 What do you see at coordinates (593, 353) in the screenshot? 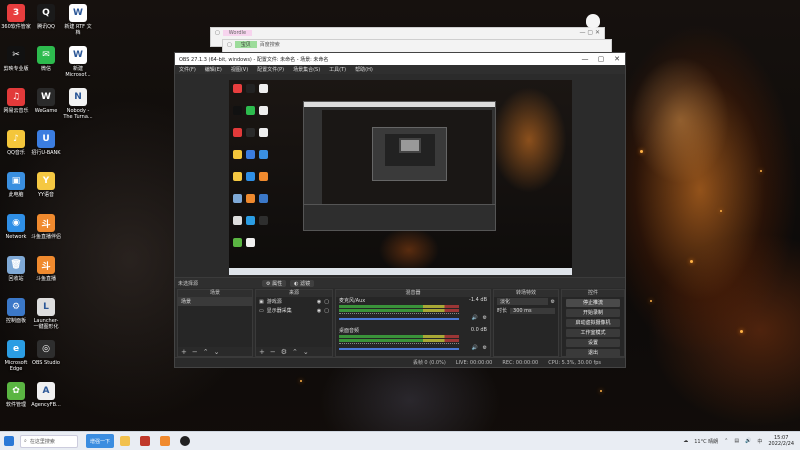
I see `control-button: 退出` at bounding box center [593, 353].